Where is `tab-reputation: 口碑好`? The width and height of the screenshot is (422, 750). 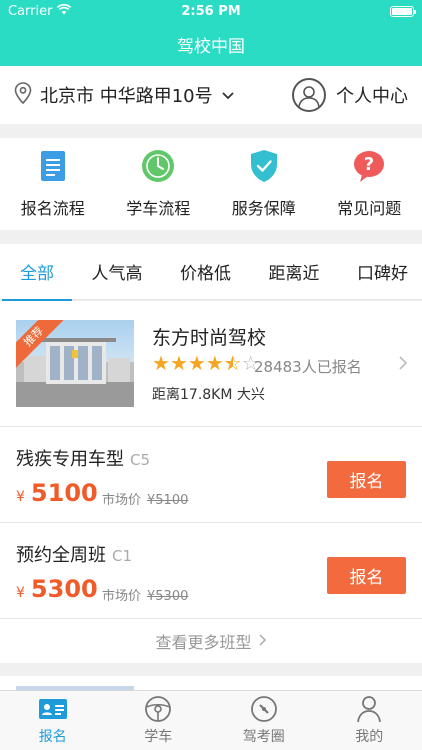 tab-reputation: 口碑好 is located at coordinates (382, 272).